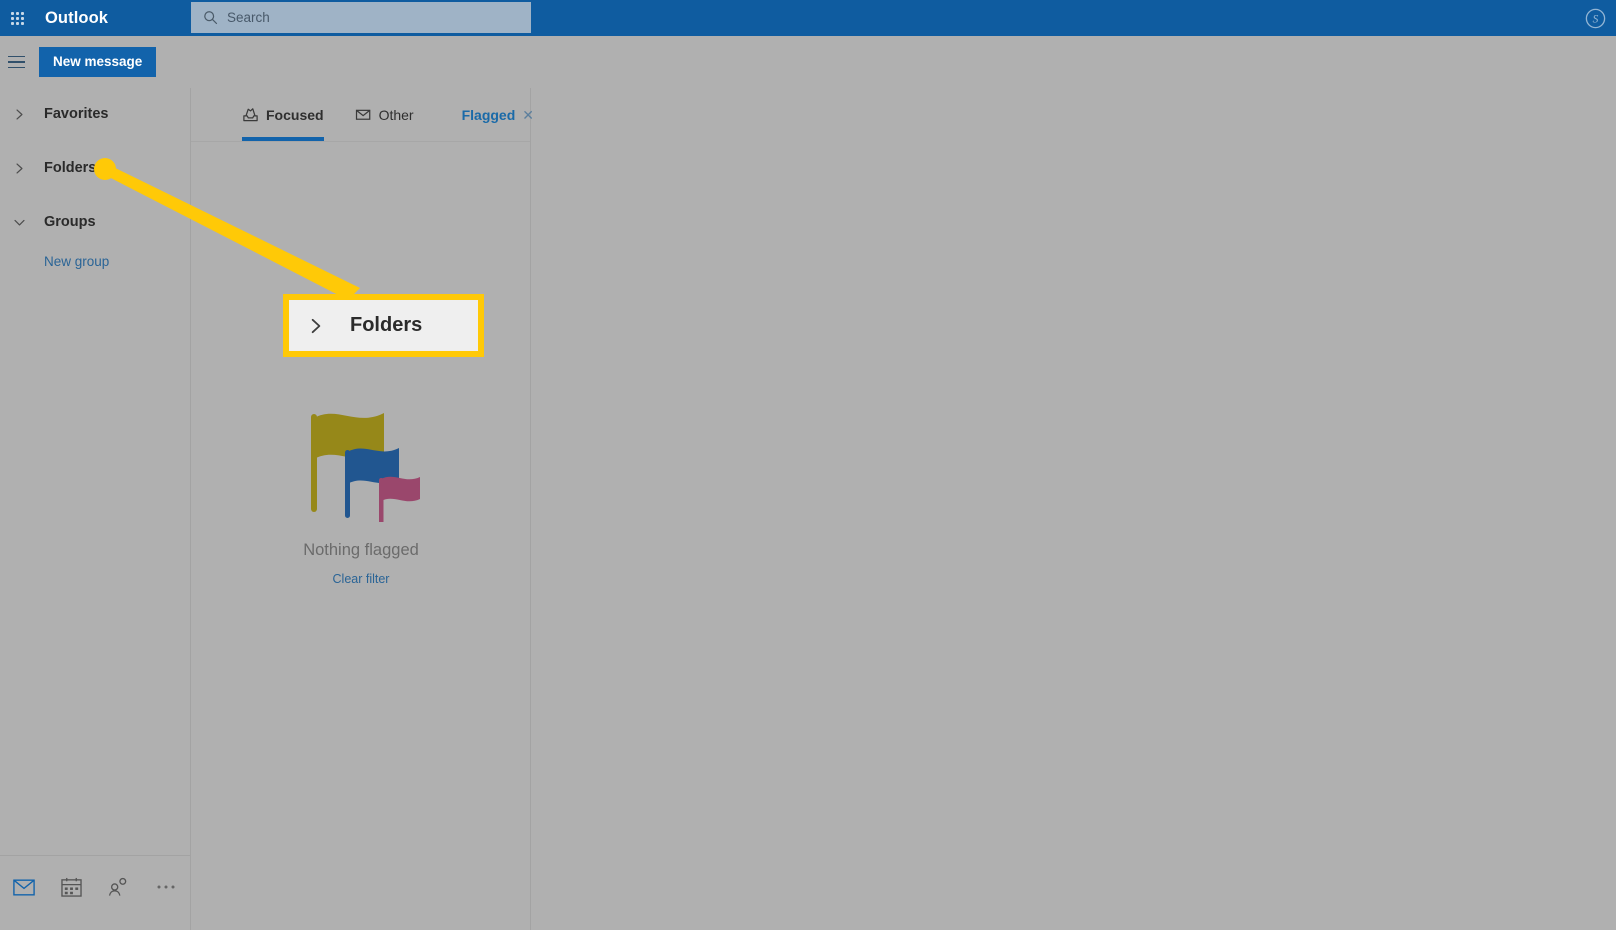  What do you see at coordinates (16, 62) in the screenshot?
I see `hamburger-menu-icon` at bounding box center [16, 62].